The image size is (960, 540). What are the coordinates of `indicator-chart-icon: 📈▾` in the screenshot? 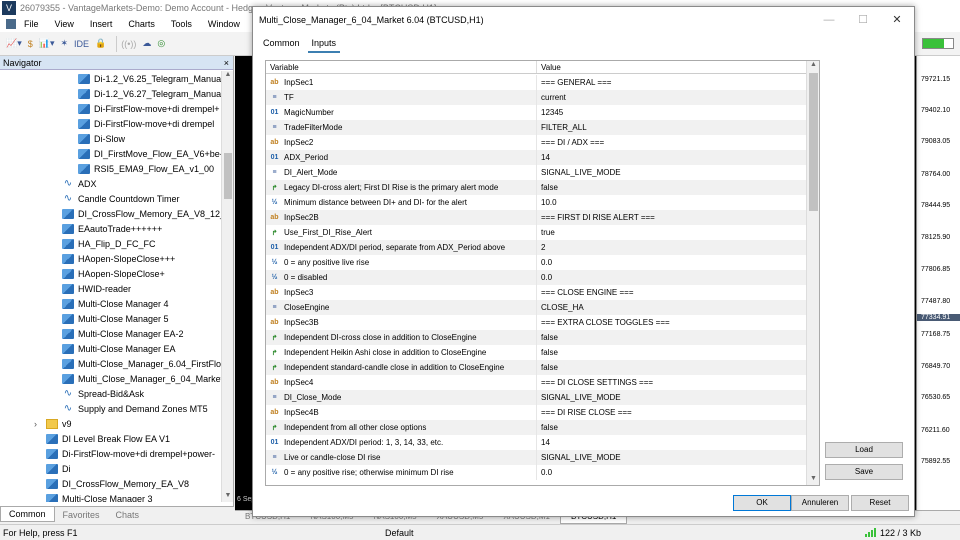 It's located at (14, 44).